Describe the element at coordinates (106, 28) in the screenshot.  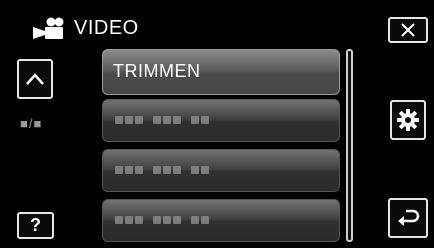
I see `page-title: VIDEO` at that location.